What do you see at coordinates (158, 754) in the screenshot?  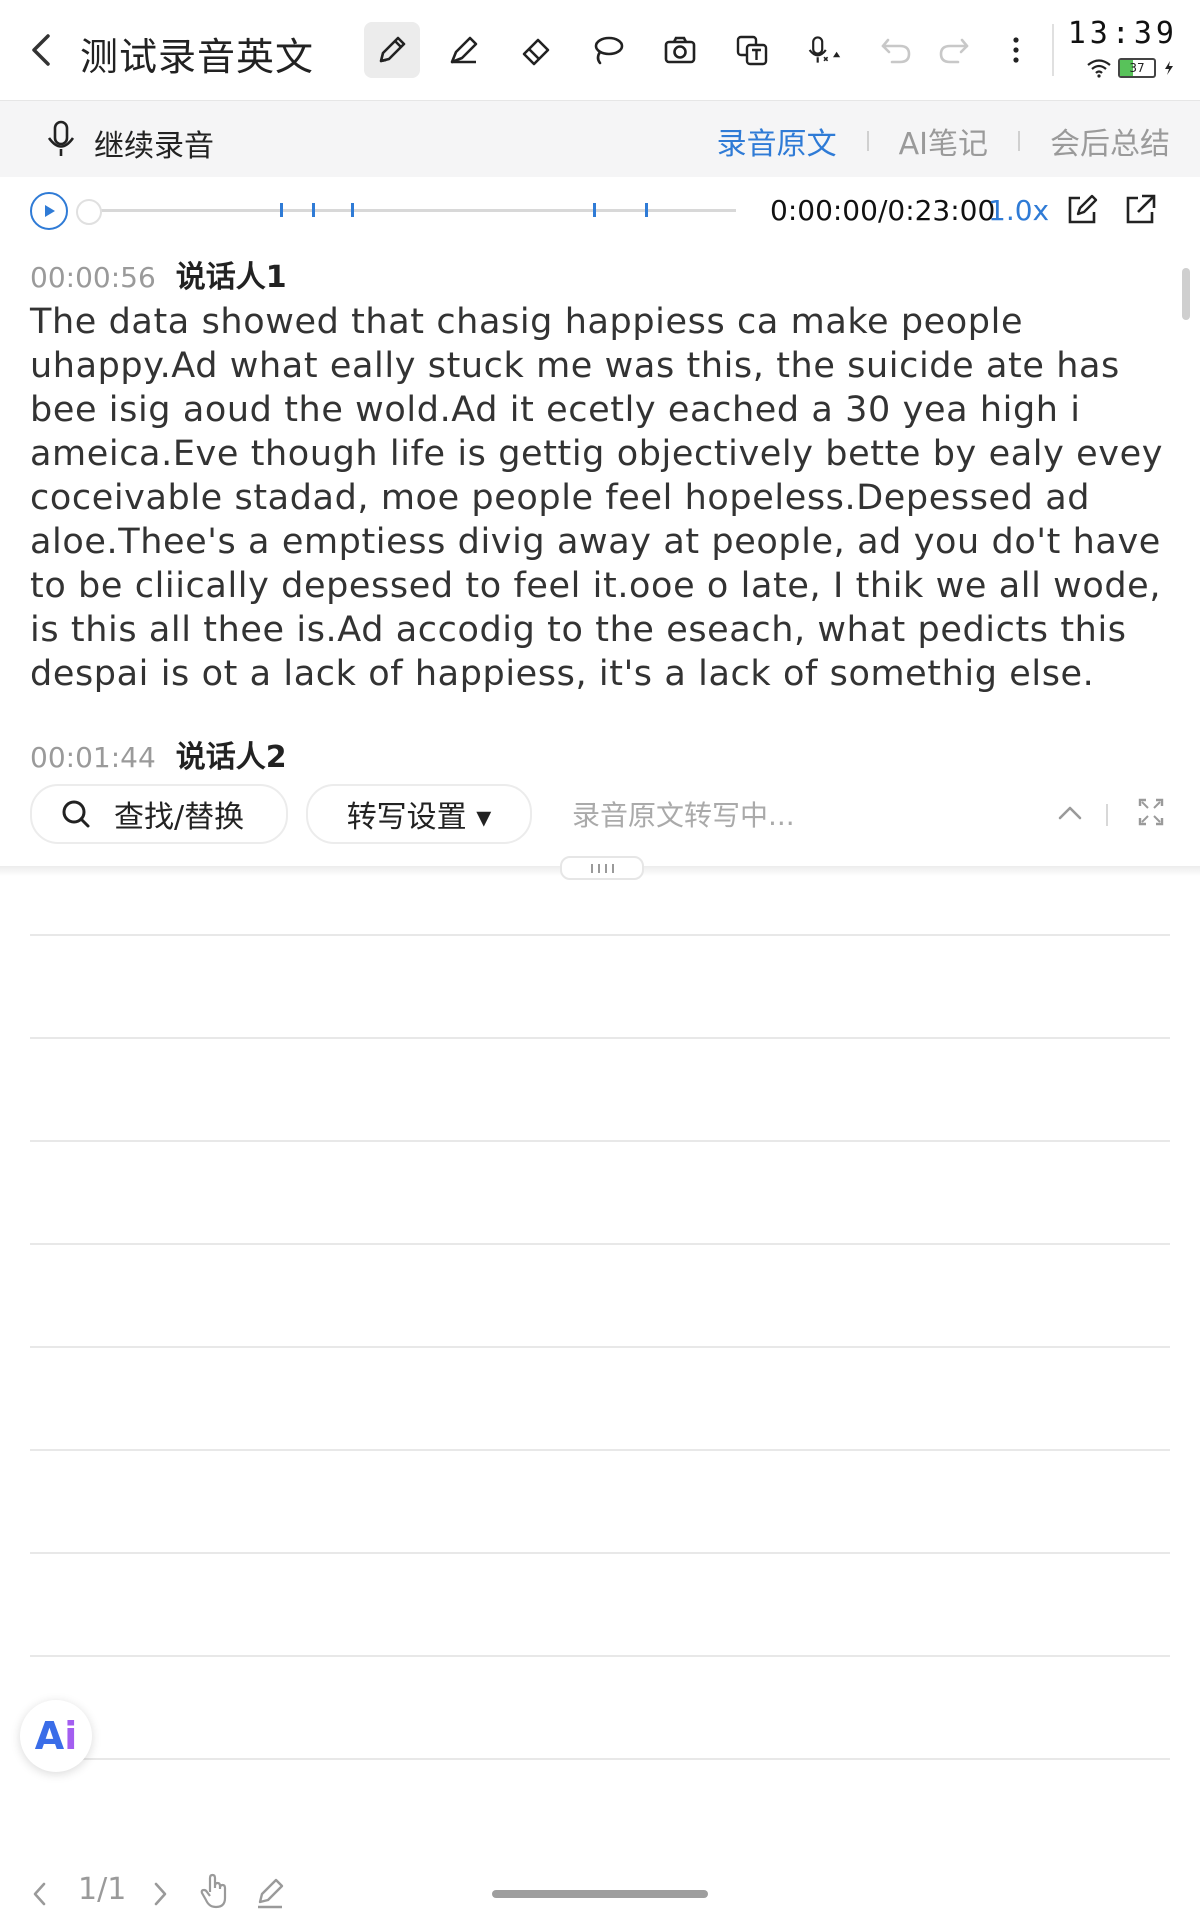 I see `segment-header: 00:01:44 说话人2` at bounding box center [158, 754].